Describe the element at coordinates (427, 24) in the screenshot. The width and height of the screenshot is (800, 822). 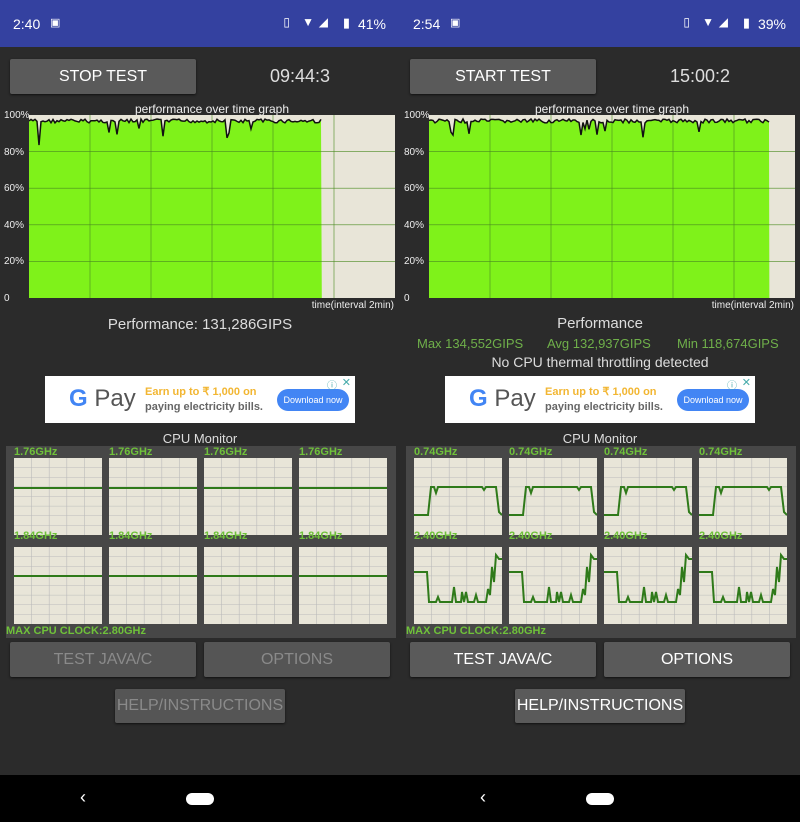
I see `clock: 2:54` at that location.